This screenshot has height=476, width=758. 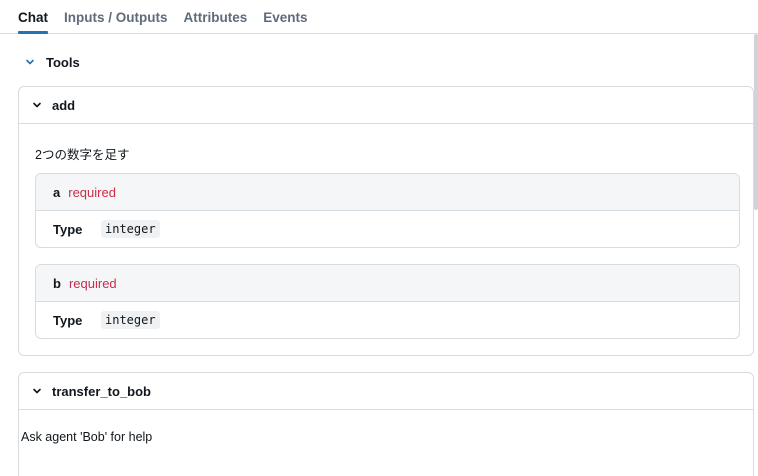 What do you see at coordinates (101, 391) in the screenshot?
I see `tool-name: transfer_to_bob` at bounding box center [101, 391].